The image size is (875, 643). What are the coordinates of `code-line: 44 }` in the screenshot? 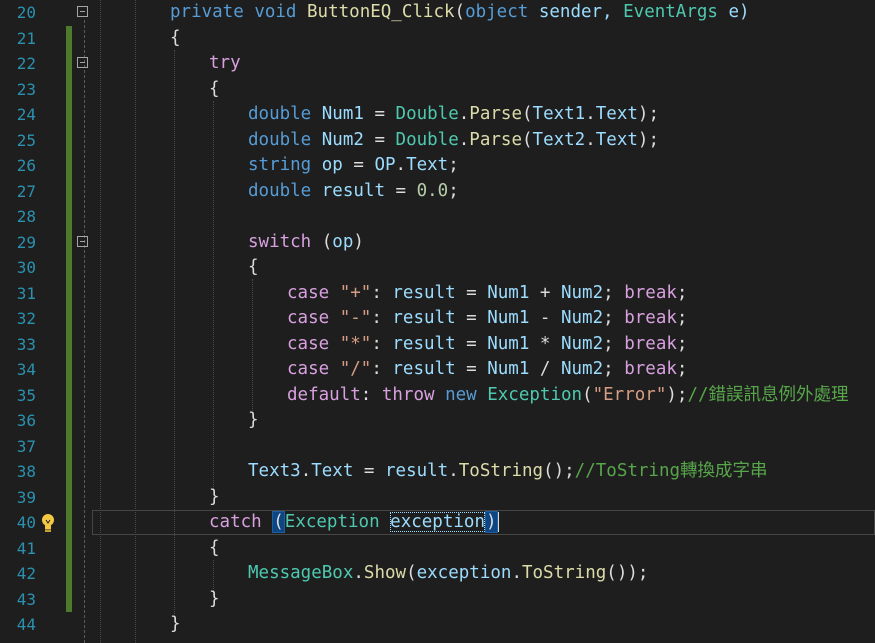 It's located at (437, 625).